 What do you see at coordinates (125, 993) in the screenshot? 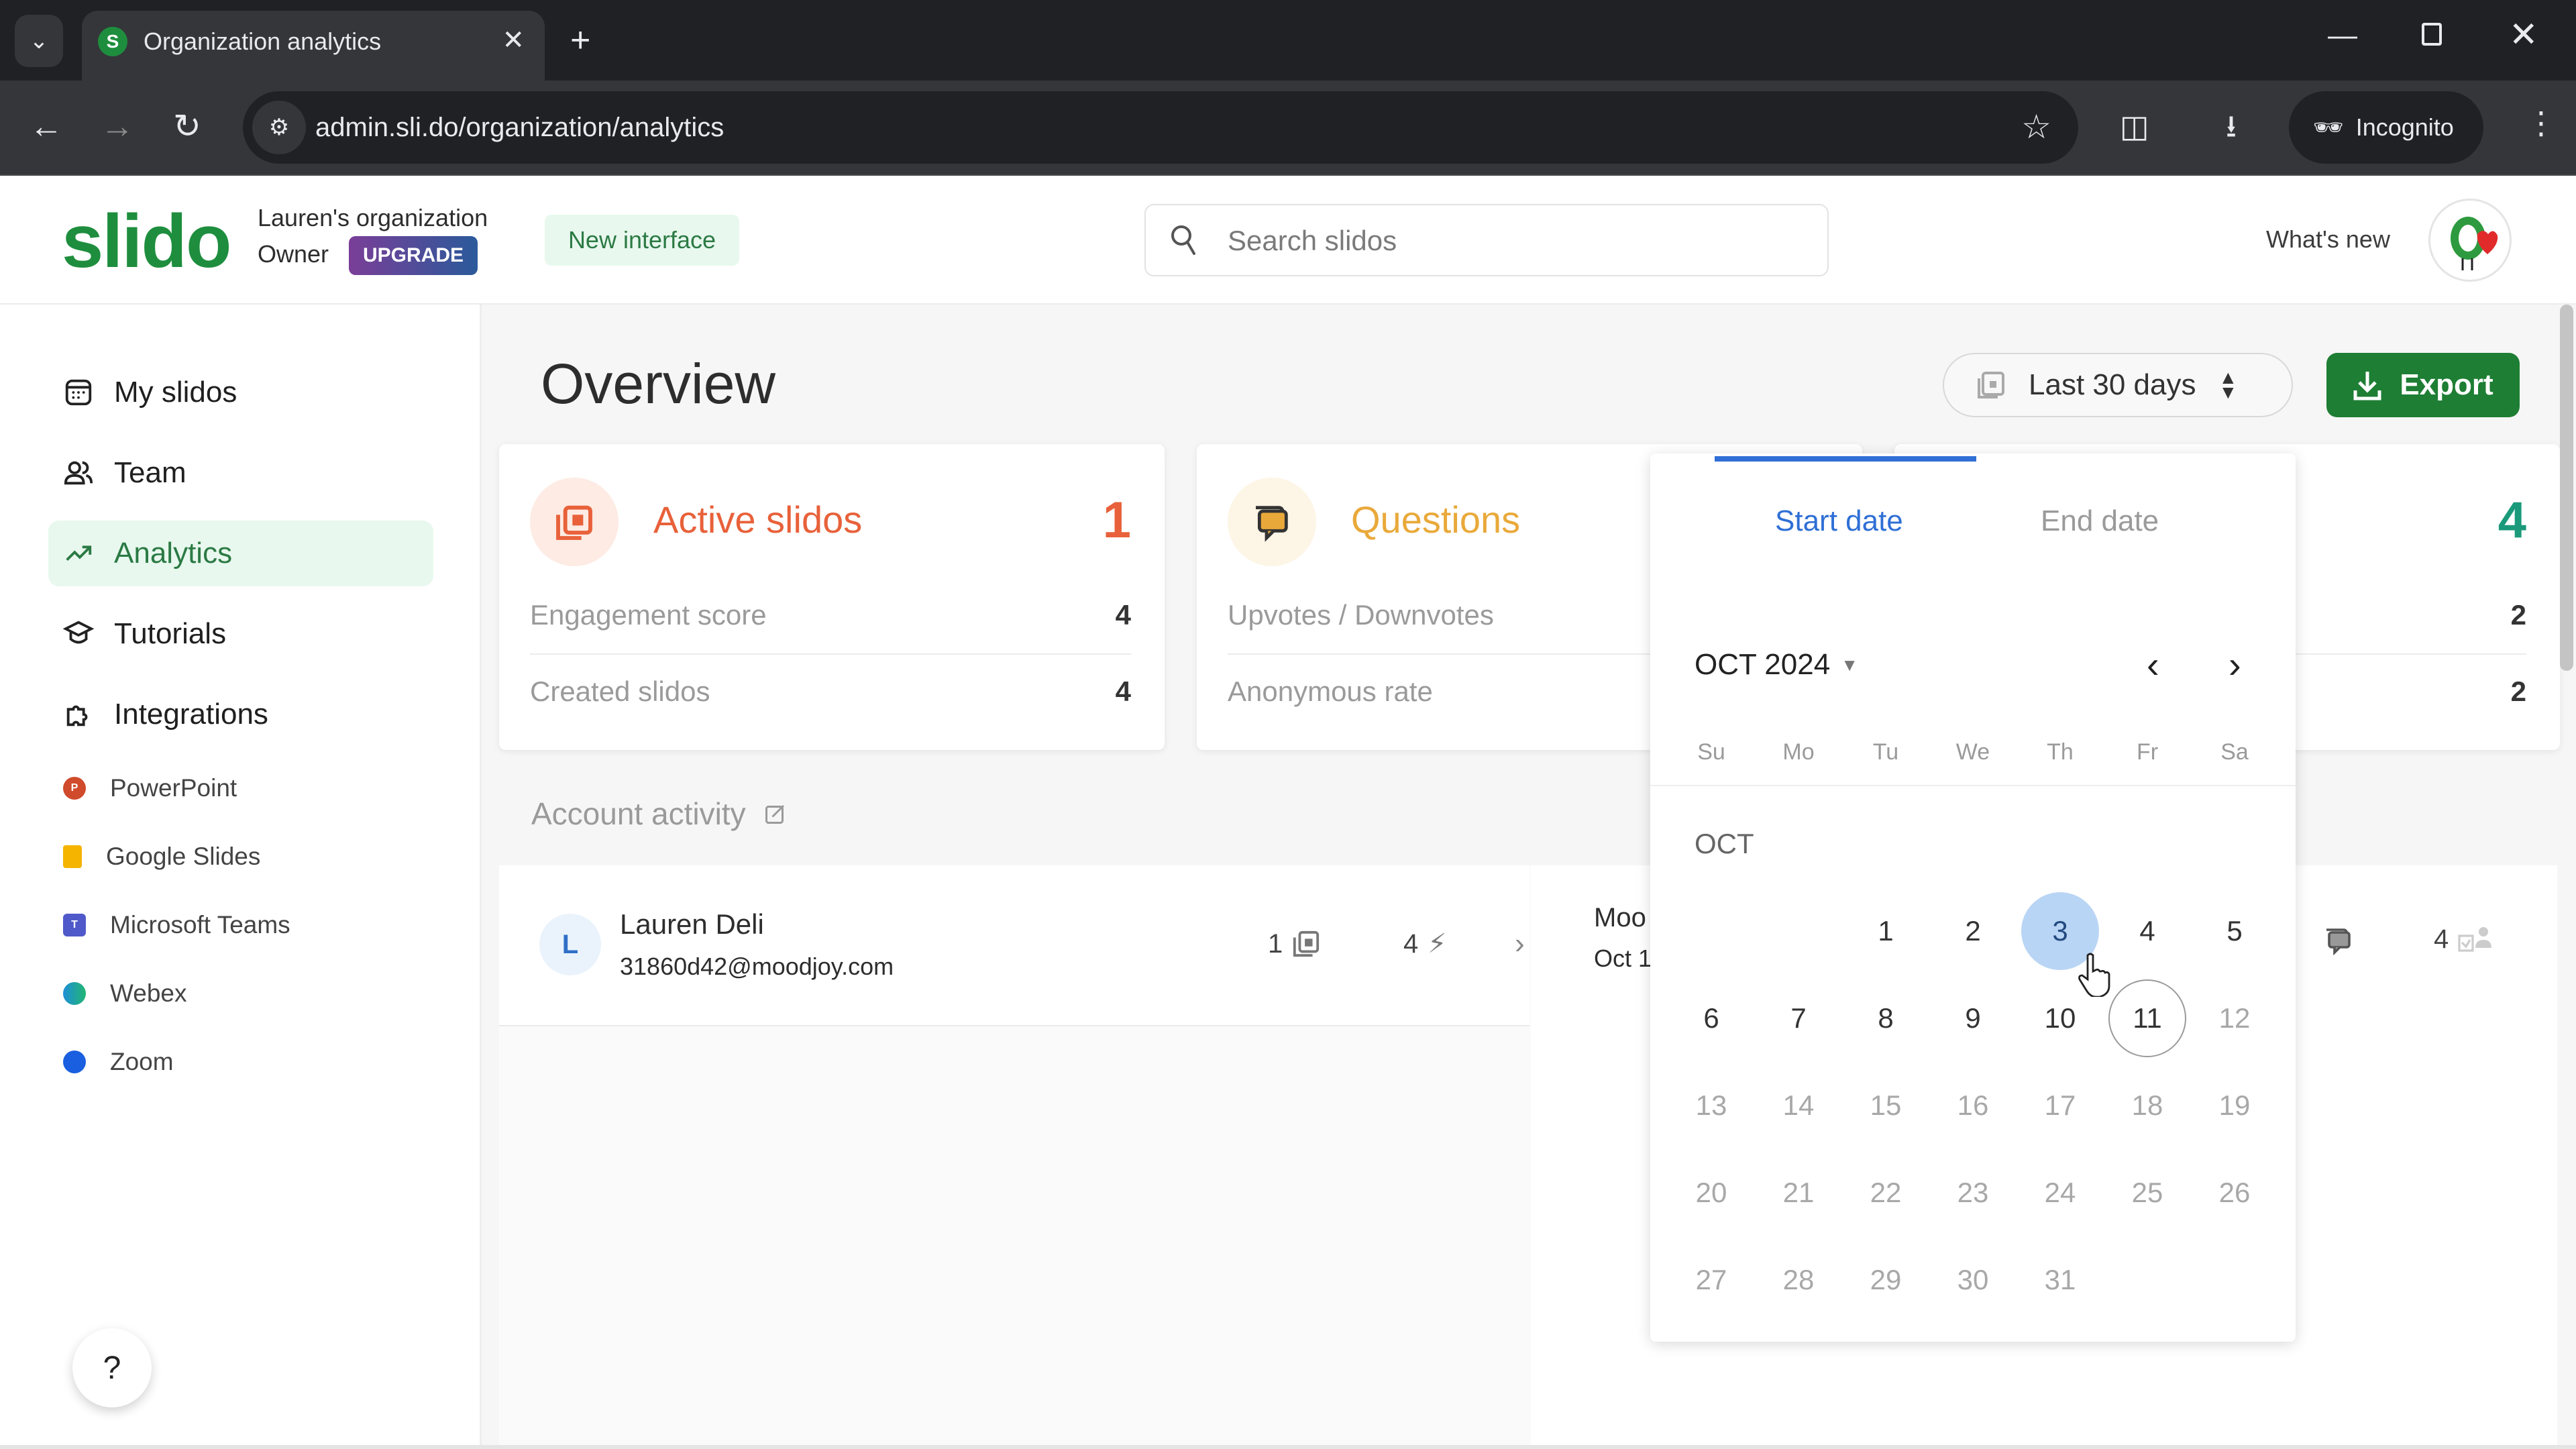
I see `integration-webex: Webex` at bounding box center [125, 993].